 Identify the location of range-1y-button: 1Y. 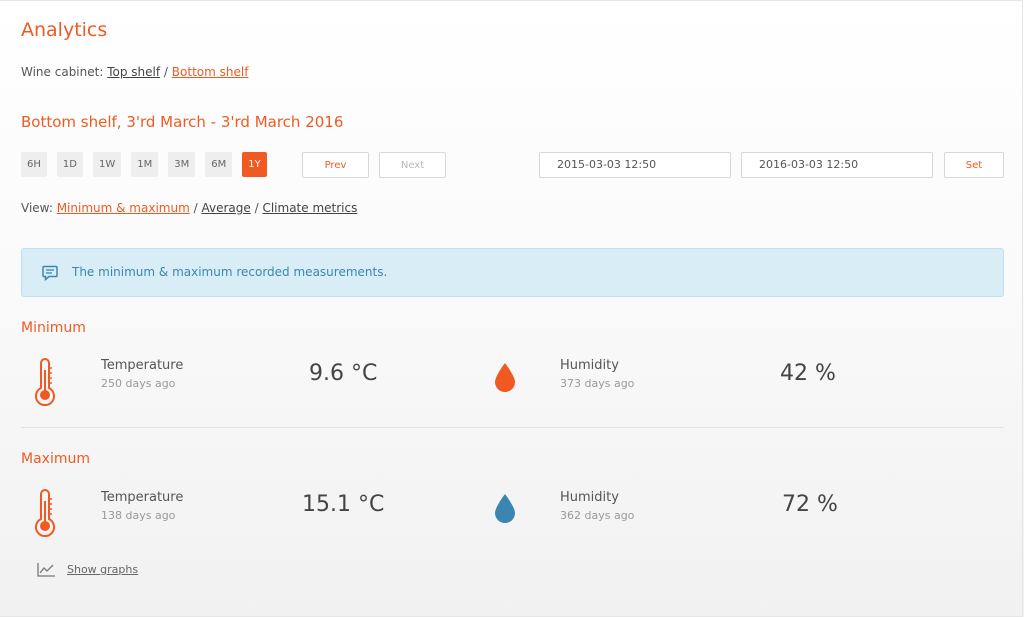
(254, 164).